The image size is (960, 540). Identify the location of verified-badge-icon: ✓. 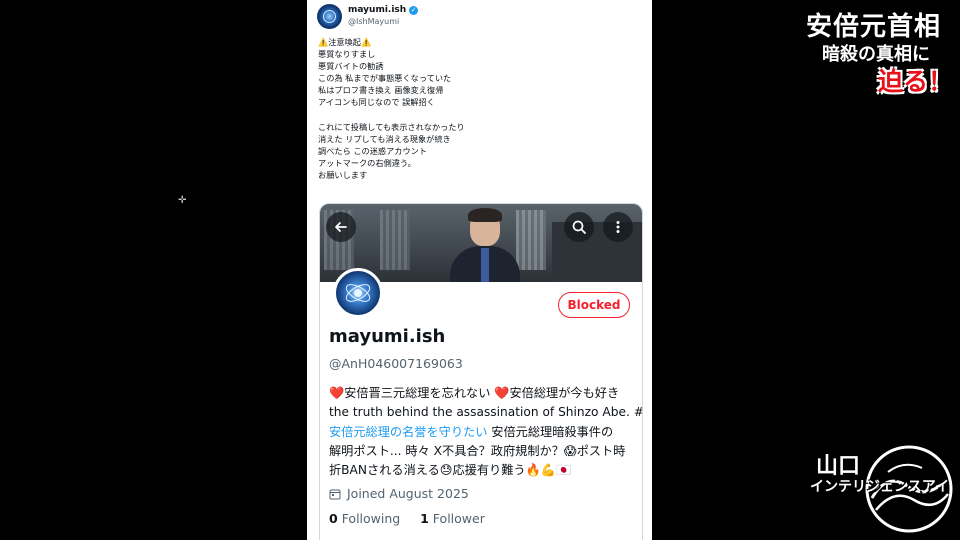
(414, 10).